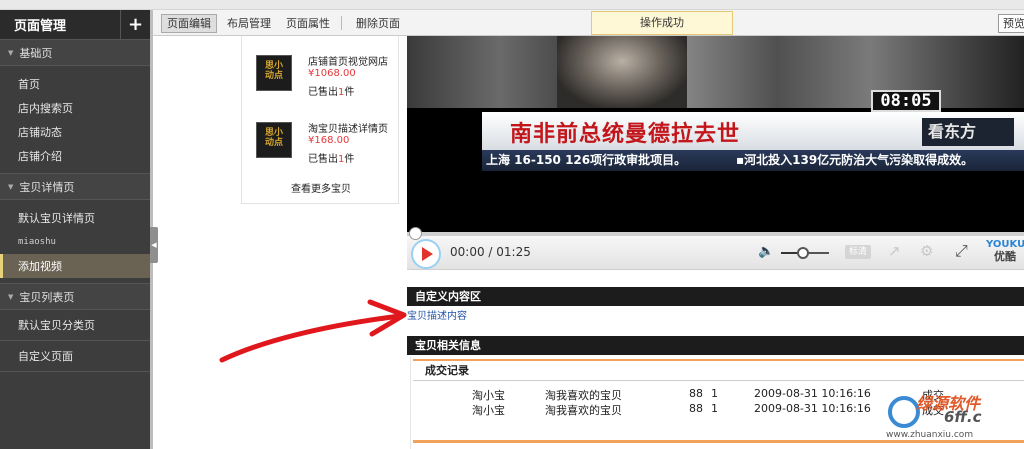 The width and height of the screenshot is (1024, 449). I want to click on add-page-button: +, so click(135, 24).